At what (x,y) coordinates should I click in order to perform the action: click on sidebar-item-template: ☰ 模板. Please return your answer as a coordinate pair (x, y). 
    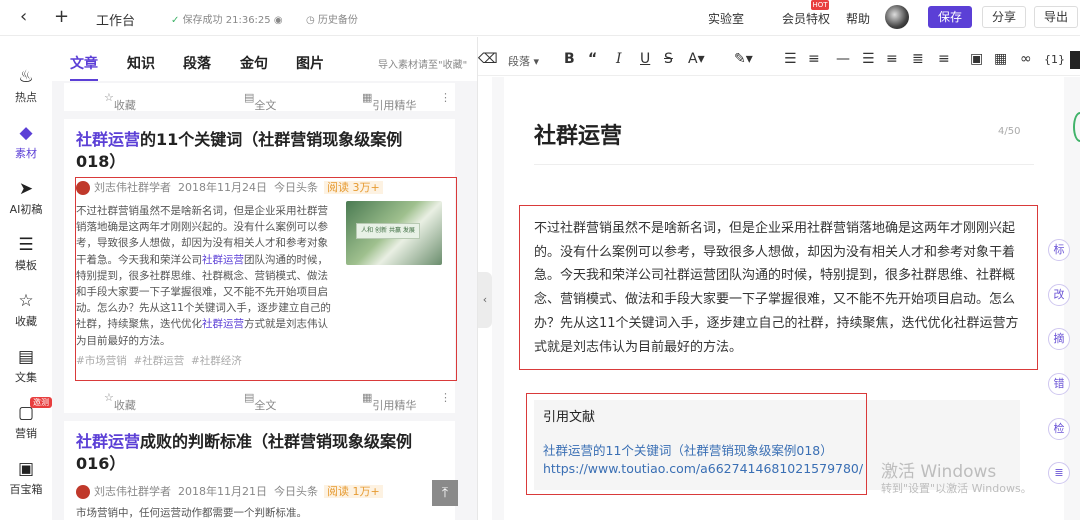
    Looking at the image, I should click on (26, 254).